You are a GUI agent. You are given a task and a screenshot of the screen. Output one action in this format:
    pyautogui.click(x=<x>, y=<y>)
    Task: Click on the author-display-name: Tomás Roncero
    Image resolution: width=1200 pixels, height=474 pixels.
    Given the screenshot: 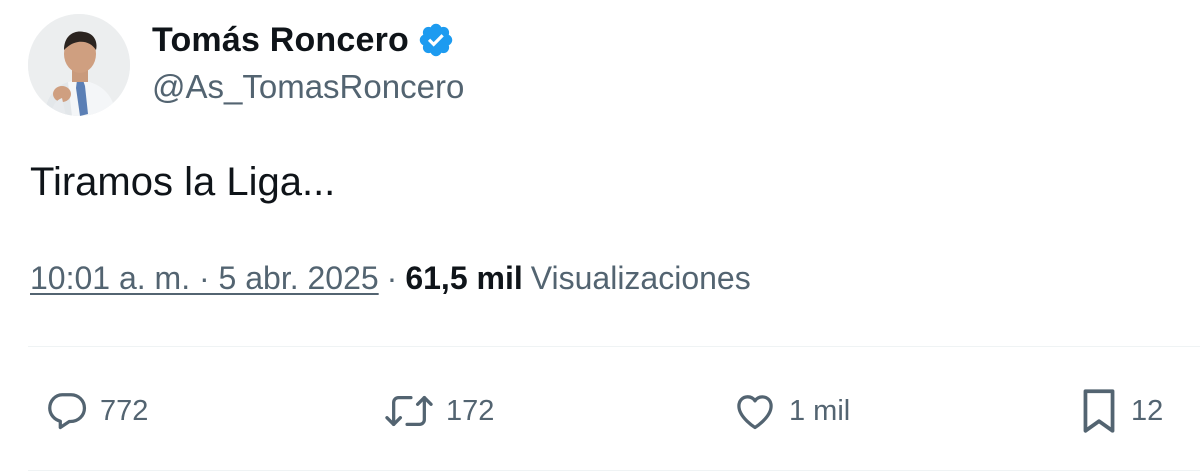 What is the action you would take?
    pyautogui.click(x=280, y=40)
    